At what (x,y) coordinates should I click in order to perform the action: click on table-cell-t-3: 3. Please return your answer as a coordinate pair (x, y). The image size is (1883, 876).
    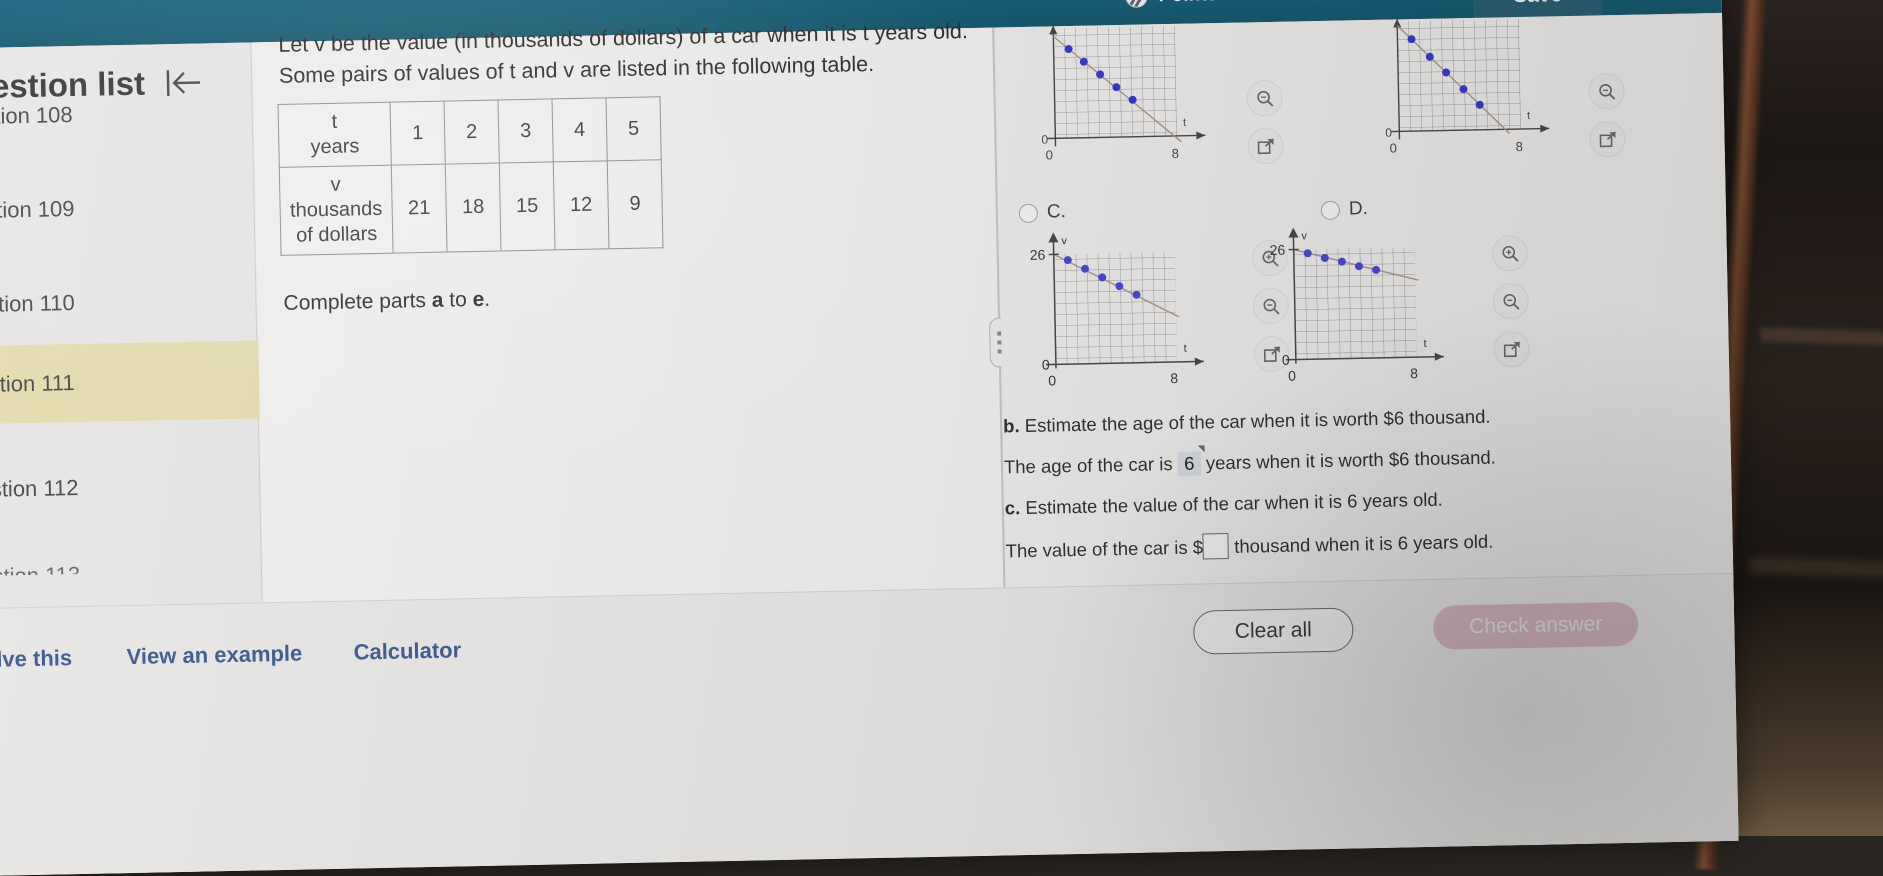
    Looking at the image, I should click on (525, 131).